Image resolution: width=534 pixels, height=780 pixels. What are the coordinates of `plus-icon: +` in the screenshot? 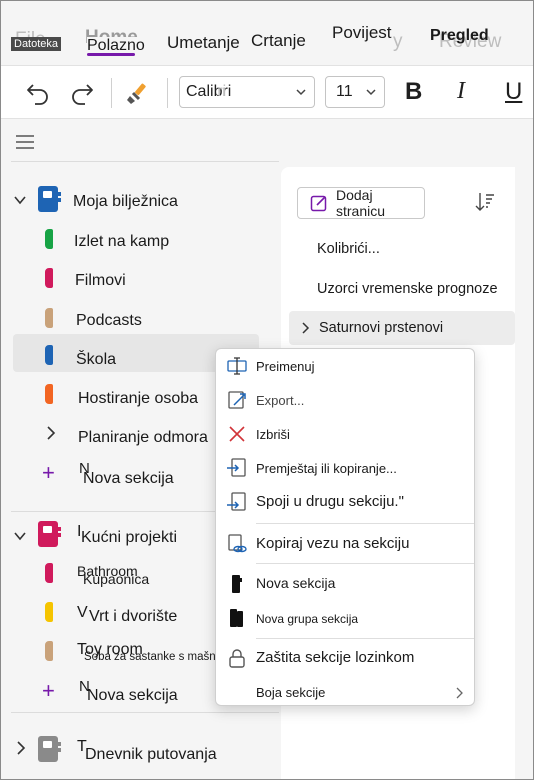 It's located at (48, 472).